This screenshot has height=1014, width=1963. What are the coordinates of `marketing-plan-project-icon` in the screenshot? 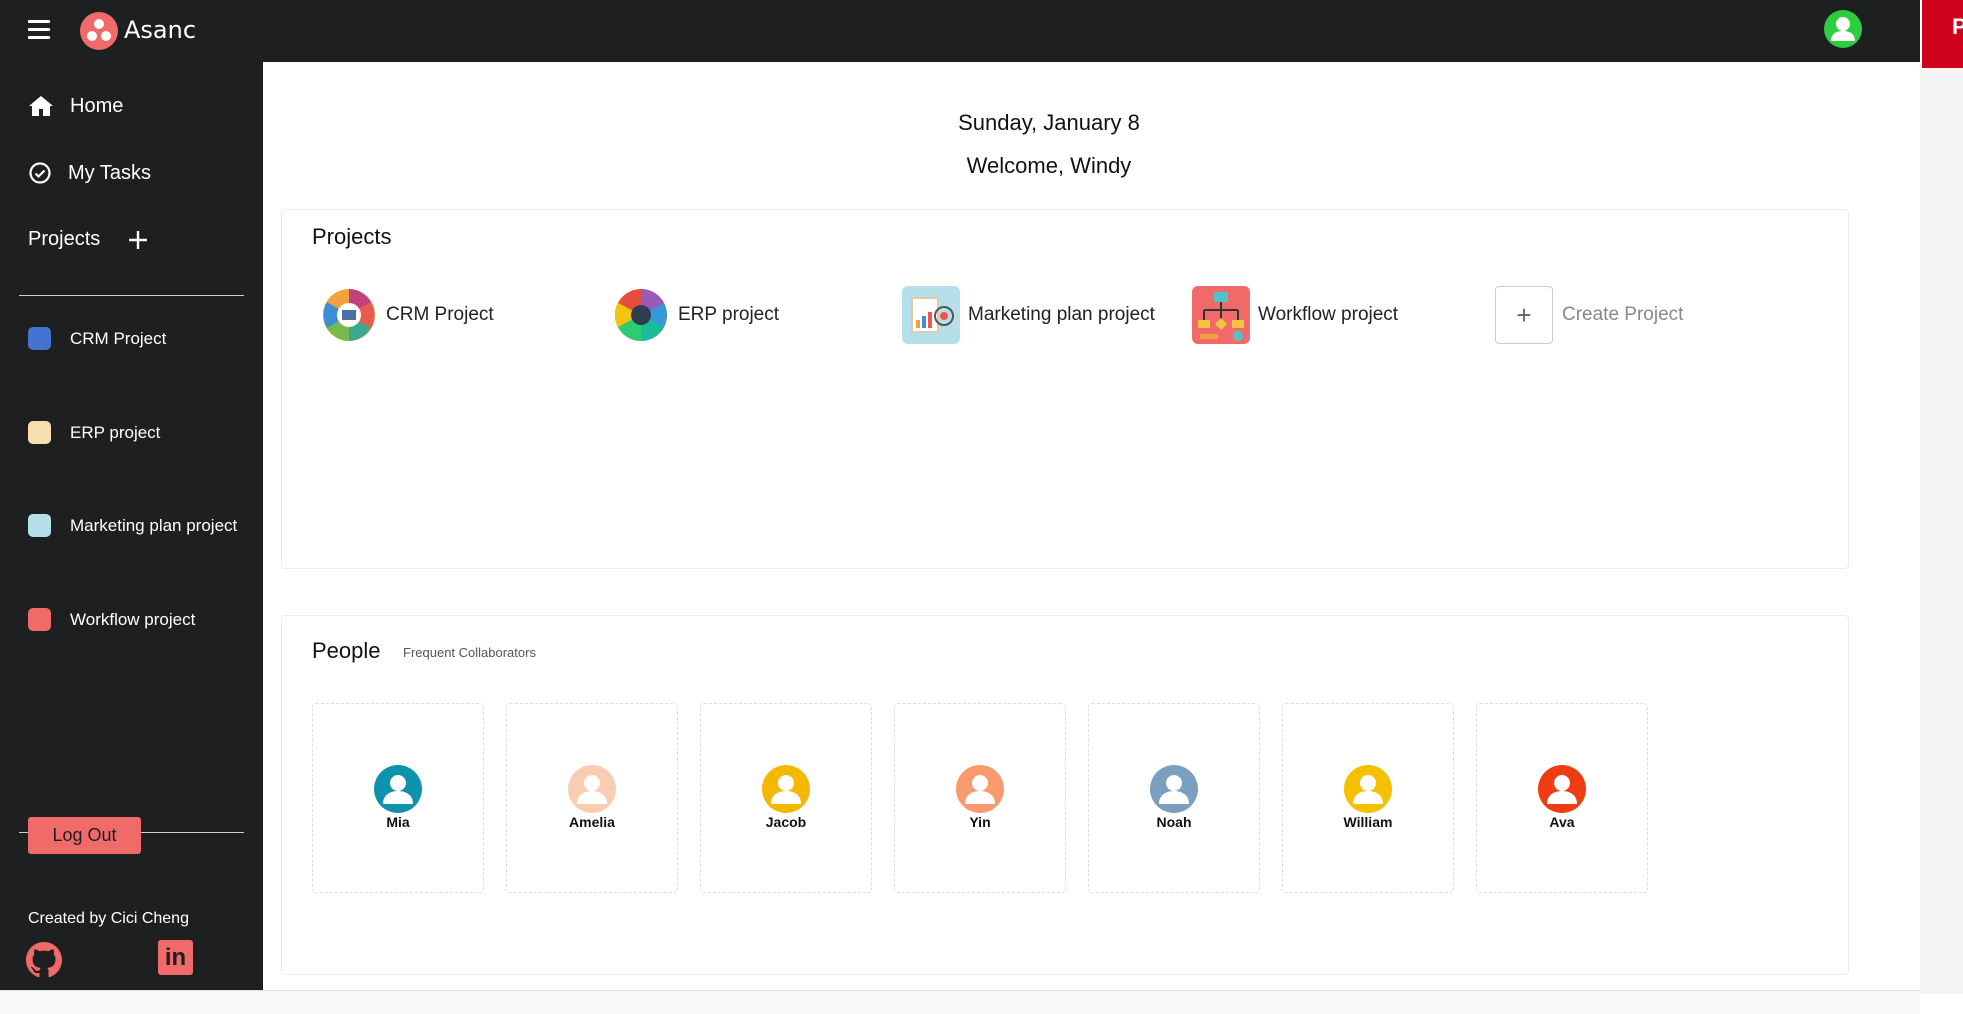 It's located at (931, 315).